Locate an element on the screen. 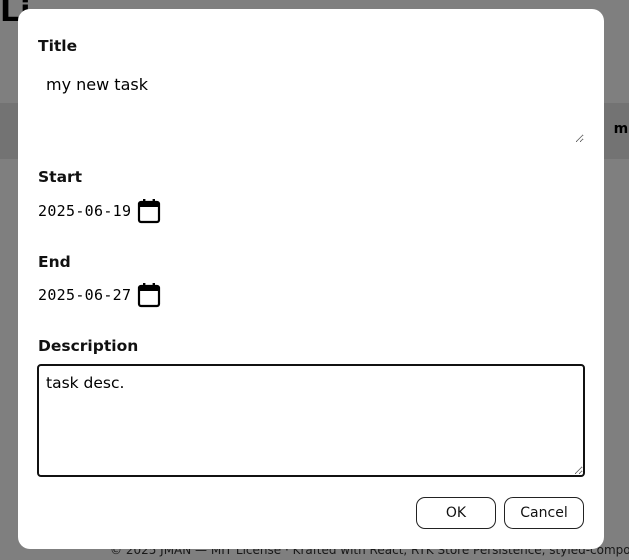 The image size is (629, 560). title-input: my new task is located at coordinates (311, 106).